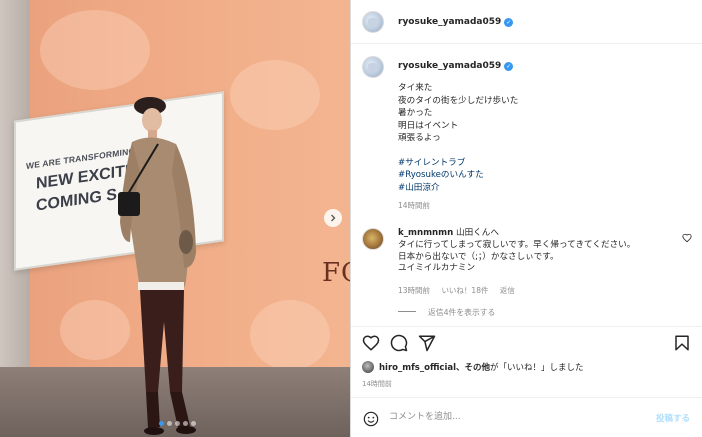 This screenshot has width=702, height=437. I want to click on caption-text: タイ来た 夜のタイの街を少しだけ歩いた 暑かった 明日はイベント 頑張るよっ, so click(458, 113).